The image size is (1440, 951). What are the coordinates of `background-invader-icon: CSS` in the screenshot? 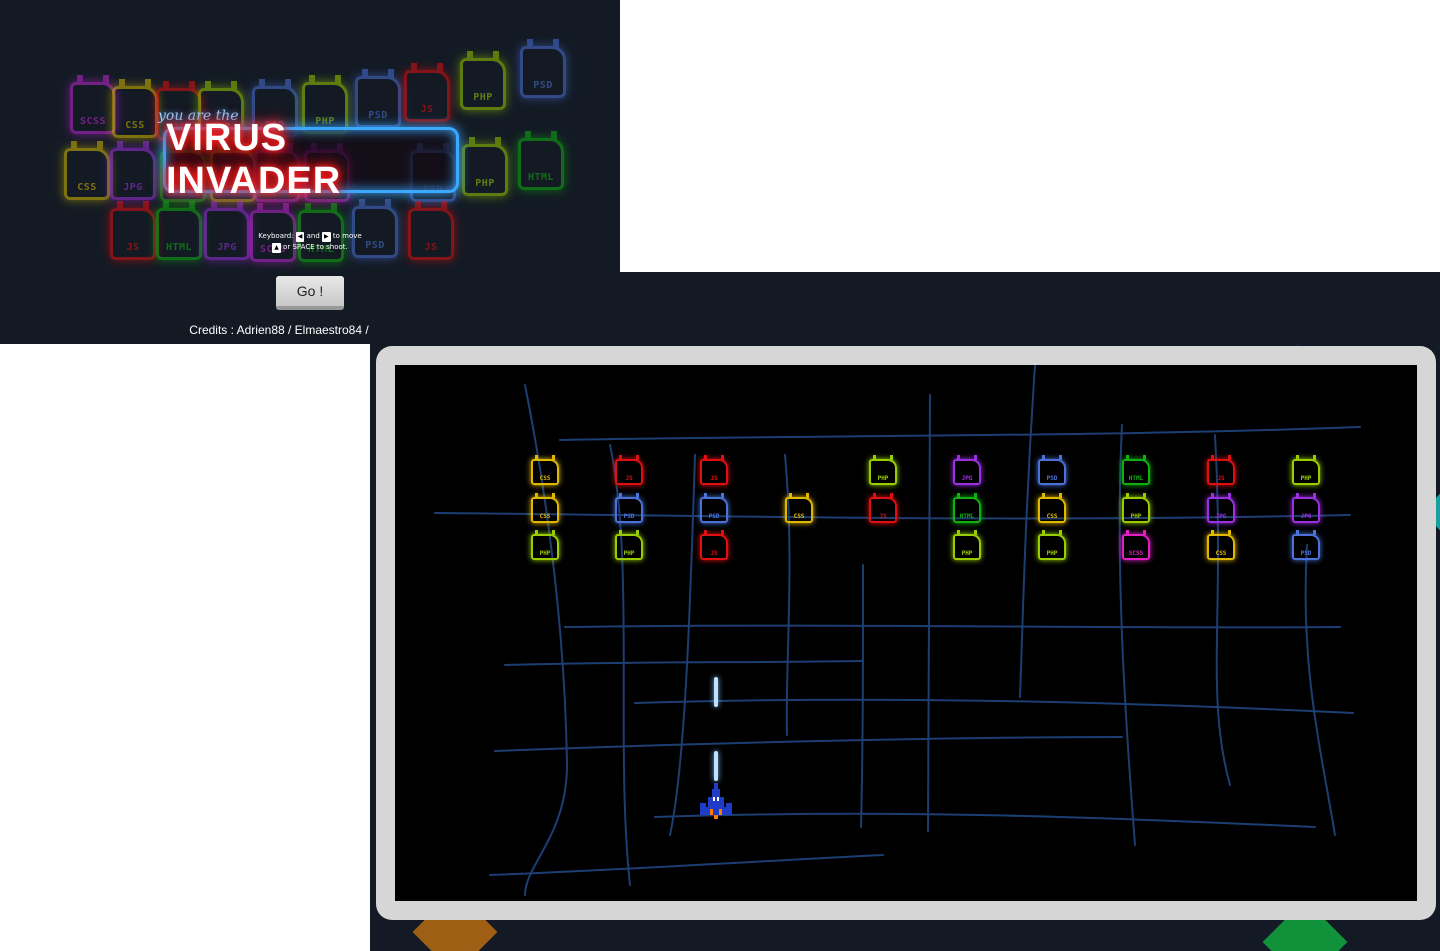 It's located at (135, 108).